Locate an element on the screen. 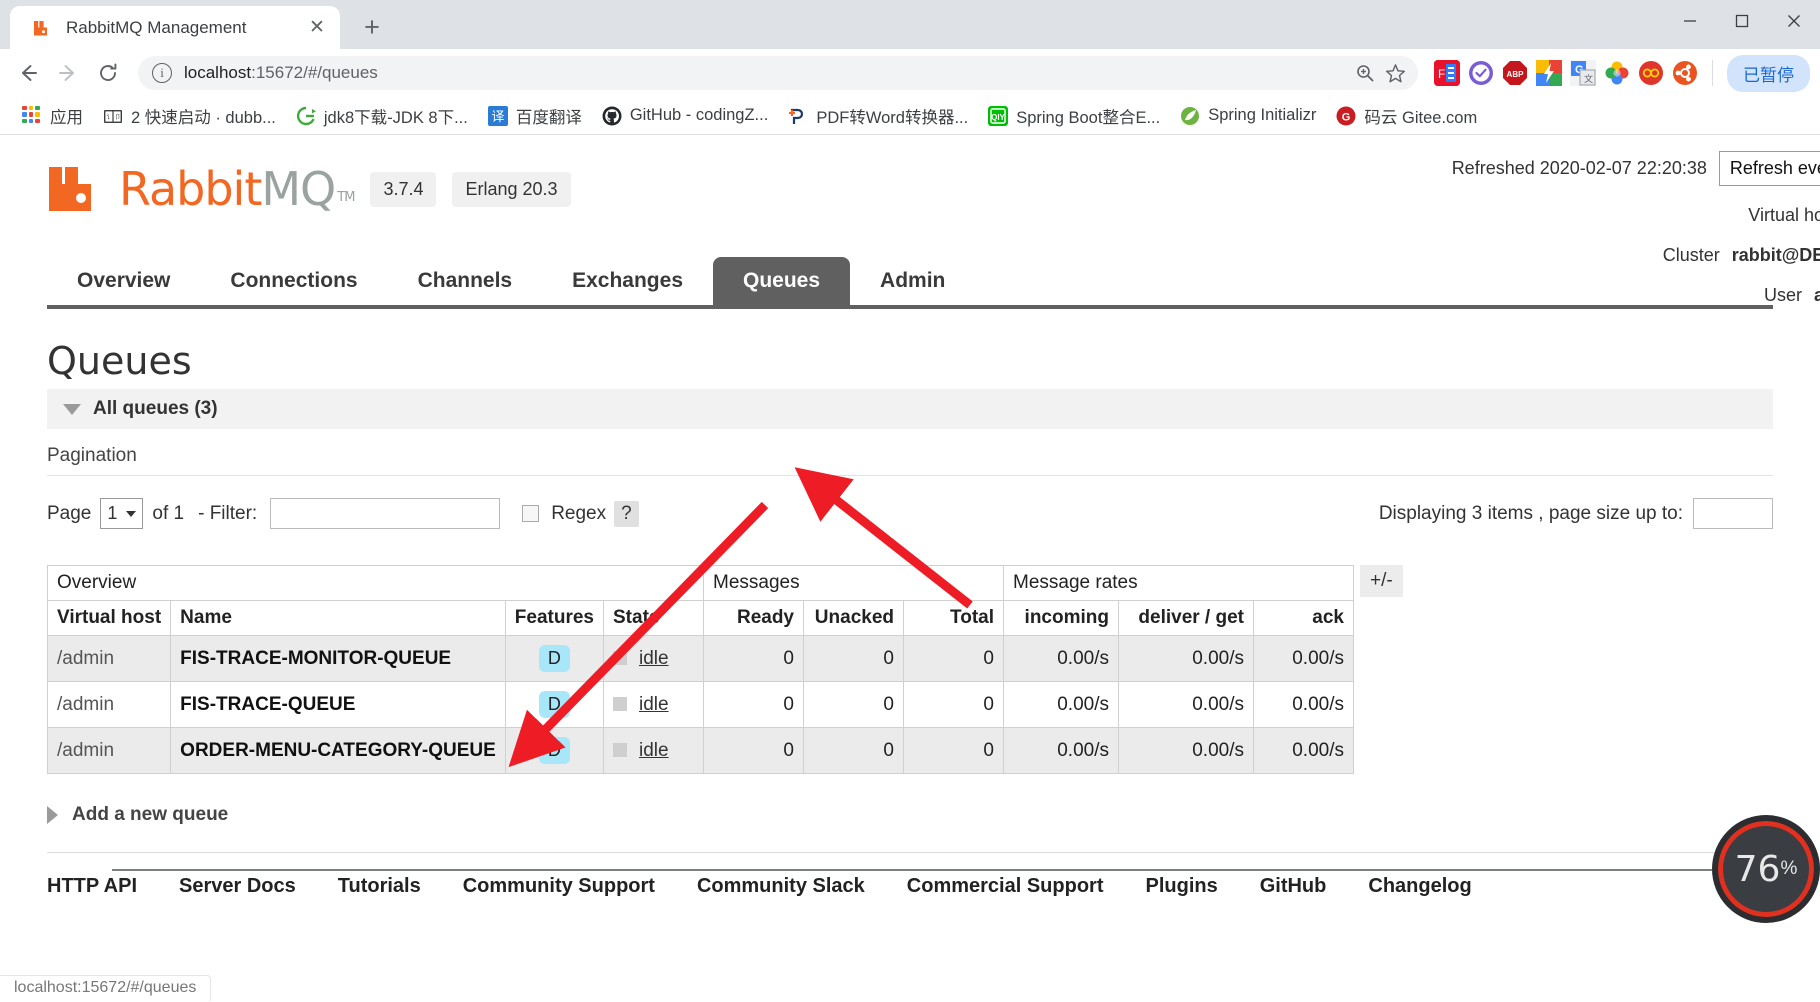 Image resolution: width=1820 pixels, height=1002 pixels. bookmark-spring-initializr: Spring Initializr is located at coordinates (1248, 116).